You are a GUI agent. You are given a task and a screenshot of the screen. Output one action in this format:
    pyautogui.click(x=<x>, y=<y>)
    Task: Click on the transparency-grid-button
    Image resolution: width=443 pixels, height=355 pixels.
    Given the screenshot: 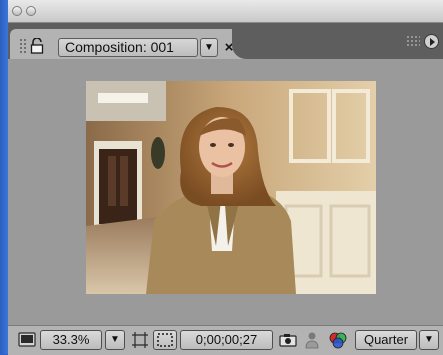 What is the action you would take?
    pyautogui.click(x=165, y=340)
    